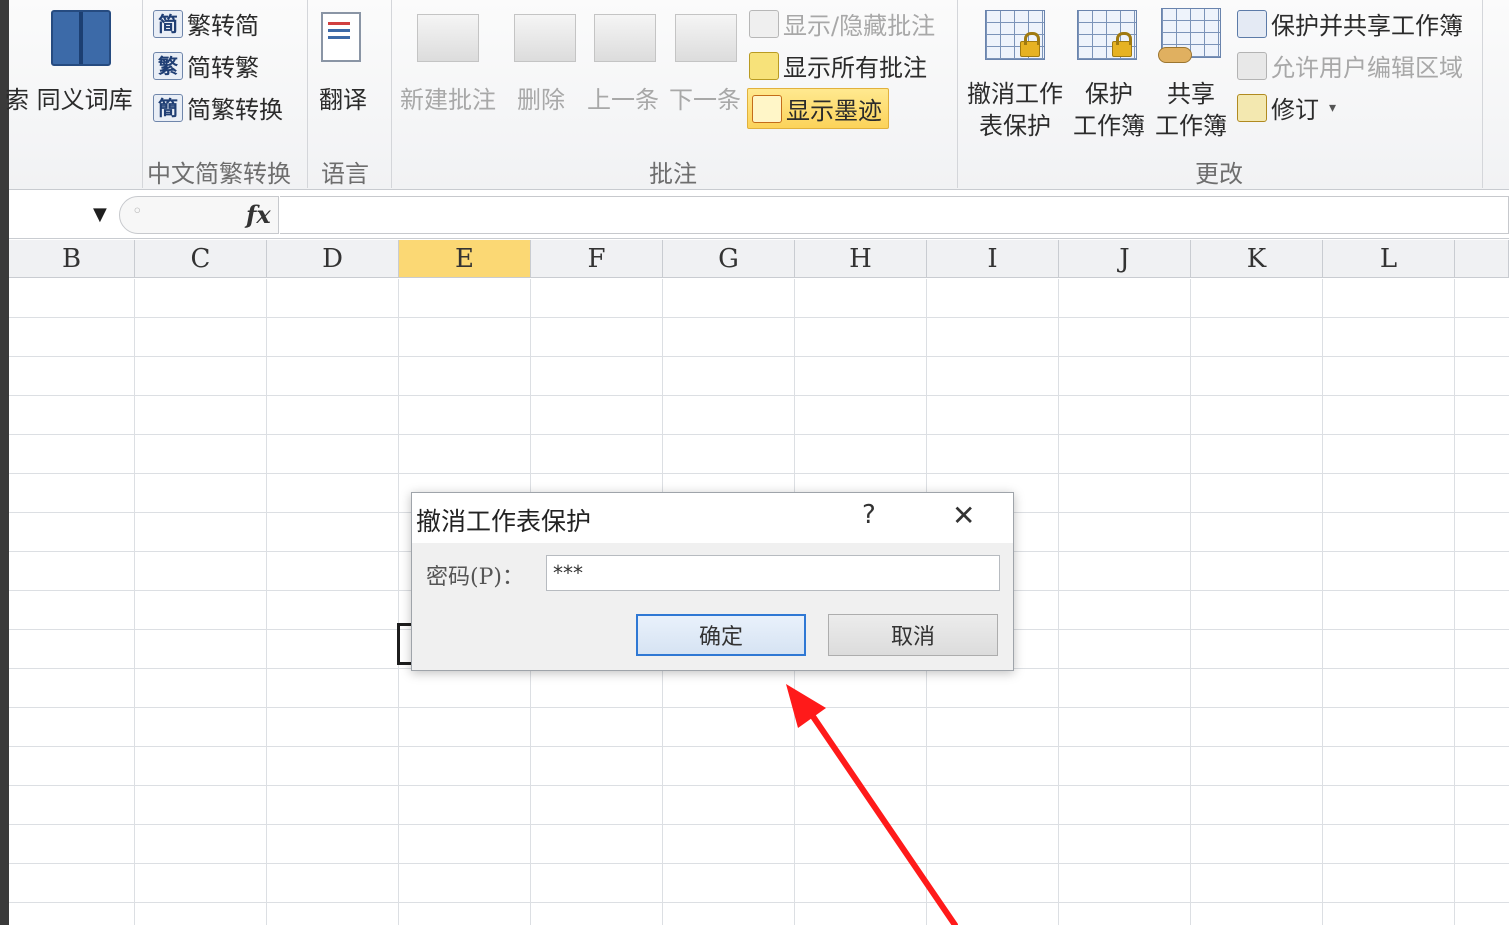 This screenshot has height=925, width=1509. Describe the element at coordinates (72, 259) in the screenshot. I see `column-header-b: B` at that location.